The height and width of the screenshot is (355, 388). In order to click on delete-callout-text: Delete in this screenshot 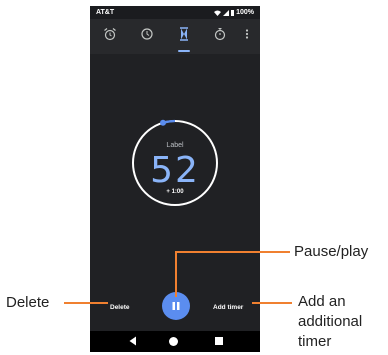, I will do `click(28, 302)`.